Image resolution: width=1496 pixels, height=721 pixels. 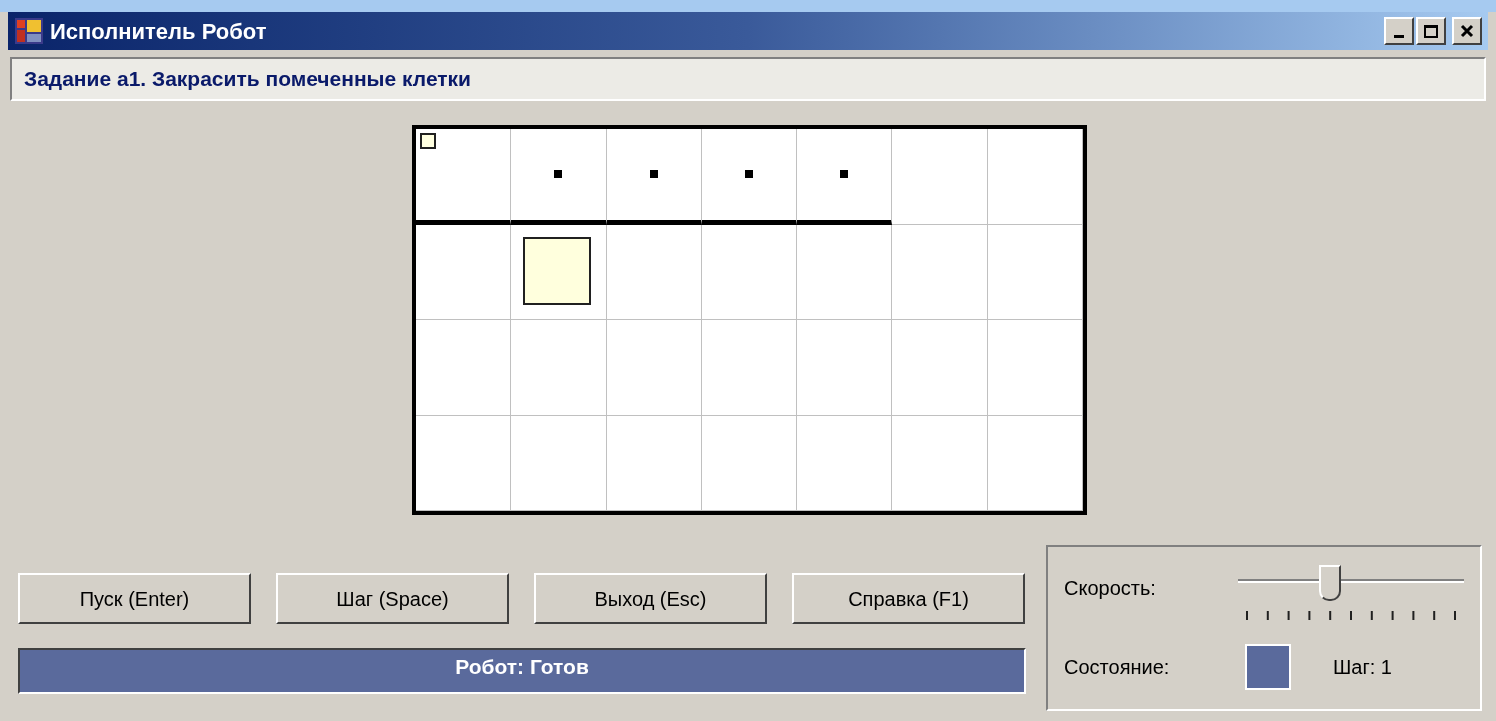 I want to click on action-button: Пуск (Enter), so click(x=134, y=598).